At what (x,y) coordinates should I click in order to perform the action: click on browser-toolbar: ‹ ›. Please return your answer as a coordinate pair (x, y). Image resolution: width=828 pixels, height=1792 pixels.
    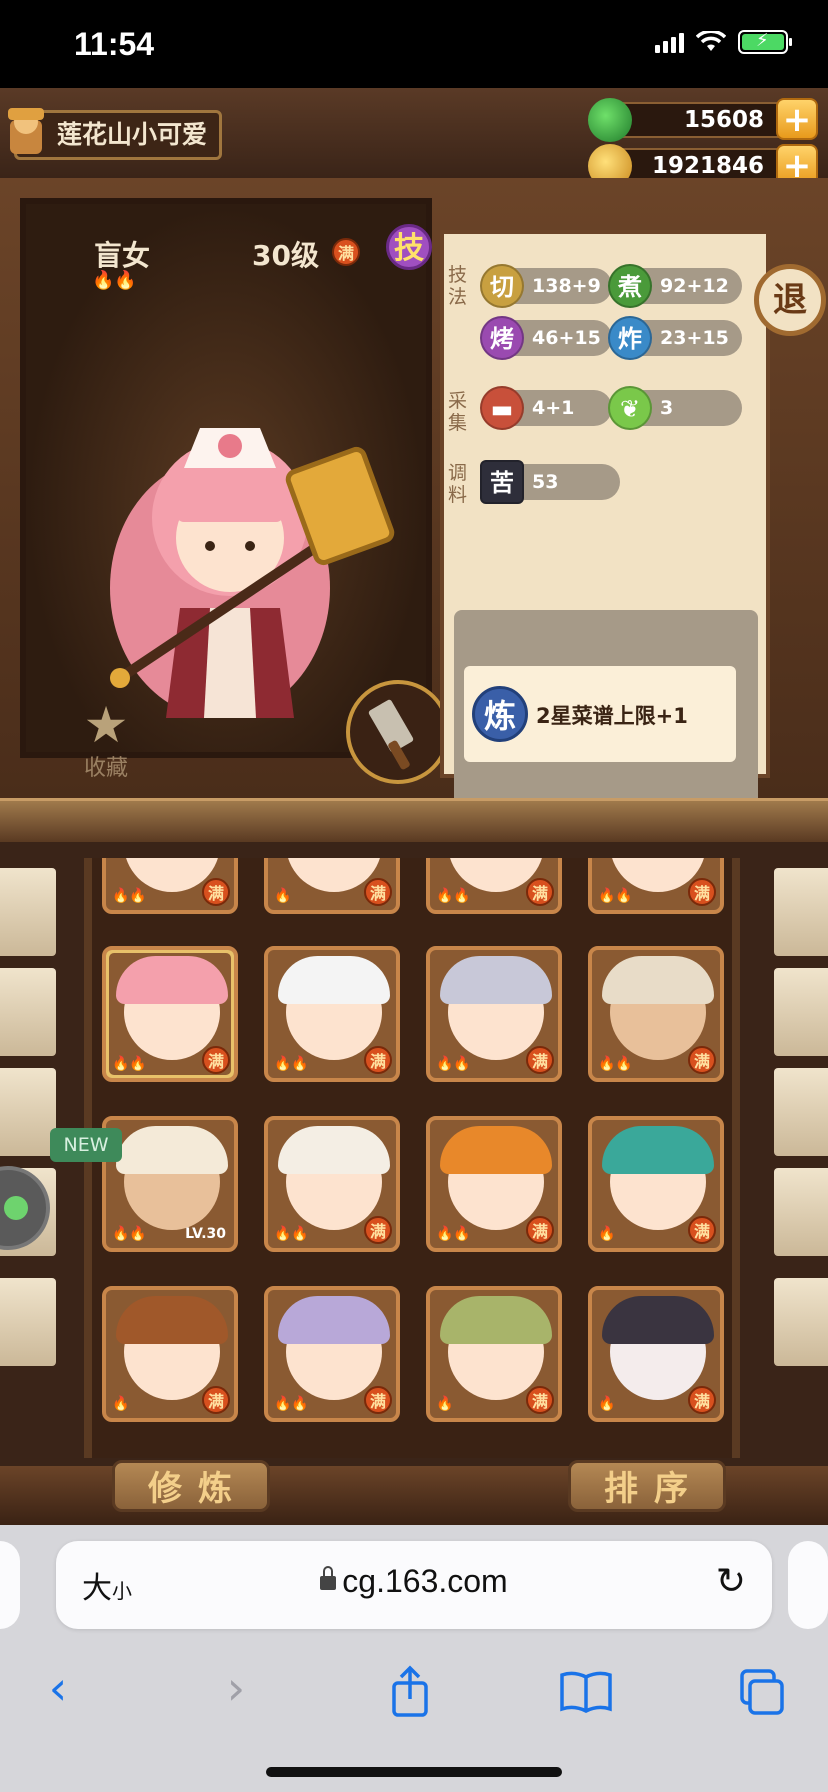
    Looking at the image, I should click on (414, 1690).